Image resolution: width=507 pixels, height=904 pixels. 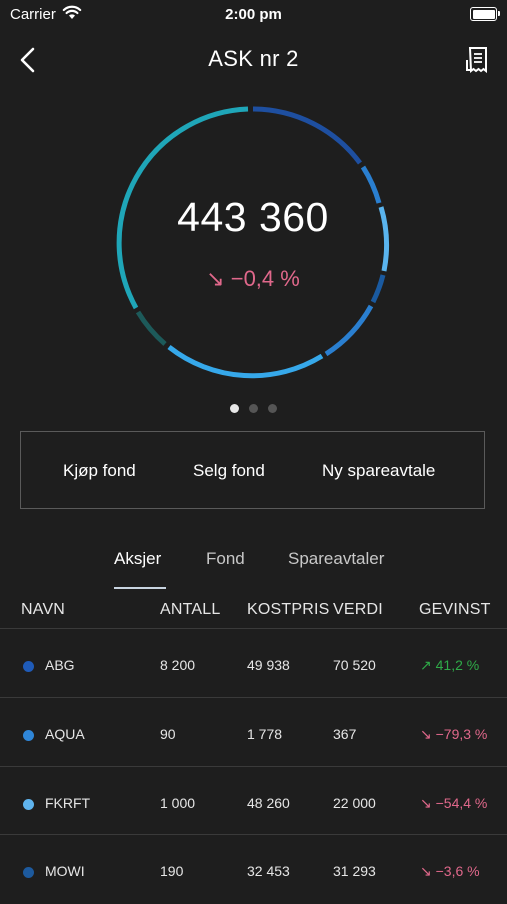 I want to click on receipt-button, so click(x=478, y=60).